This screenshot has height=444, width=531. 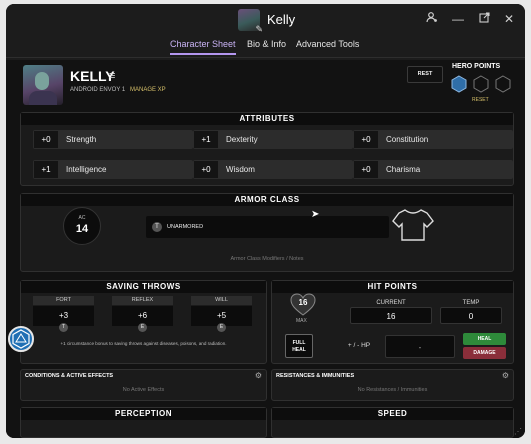 I want to click on hp-temp-label: TEMP, so click(x=471, y=303).